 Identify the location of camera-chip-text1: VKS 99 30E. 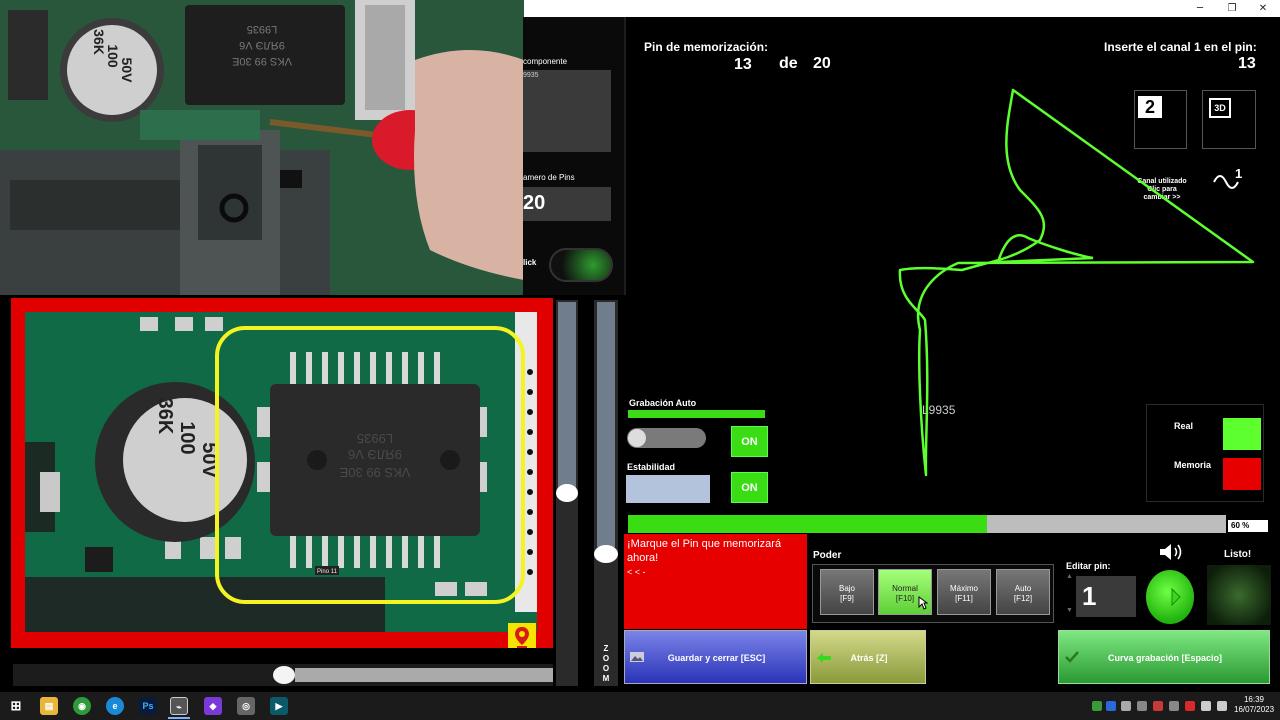
(262, 61).